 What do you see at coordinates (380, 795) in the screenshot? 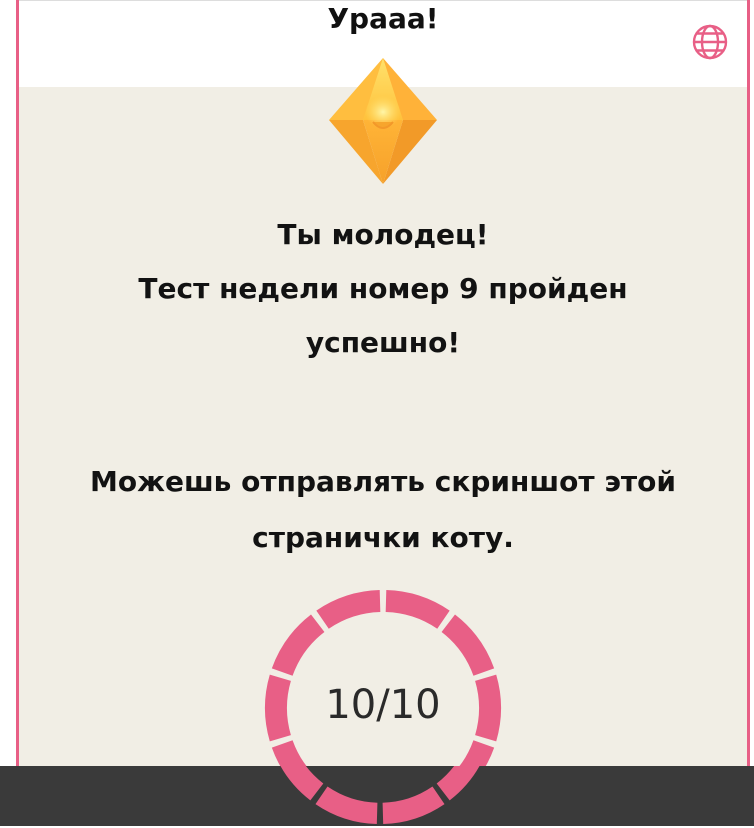
I see `score-progress-ring-overlap` at bounding box center [380, 795].